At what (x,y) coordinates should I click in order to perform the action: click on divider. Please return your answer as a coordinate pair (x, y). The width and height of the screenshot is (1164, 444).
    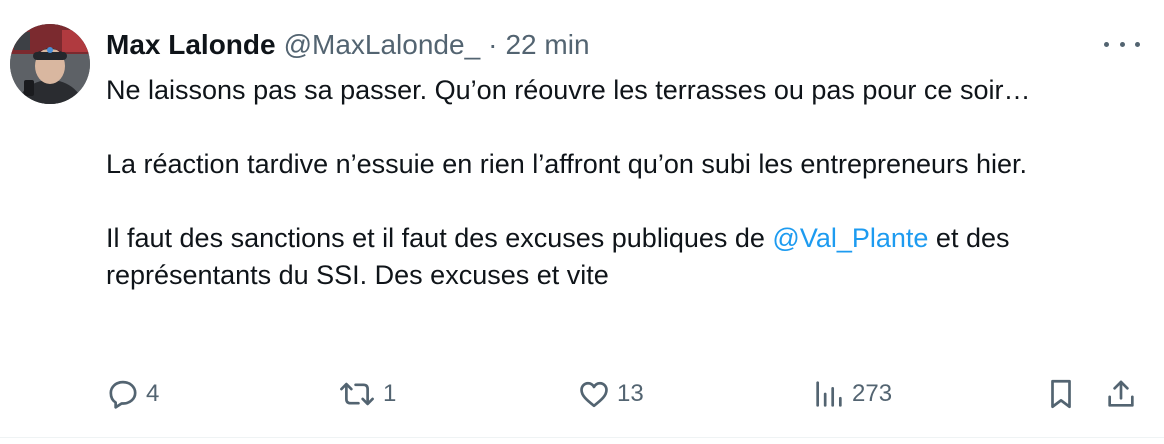
    Looking at the image, I should click on (582, 437).